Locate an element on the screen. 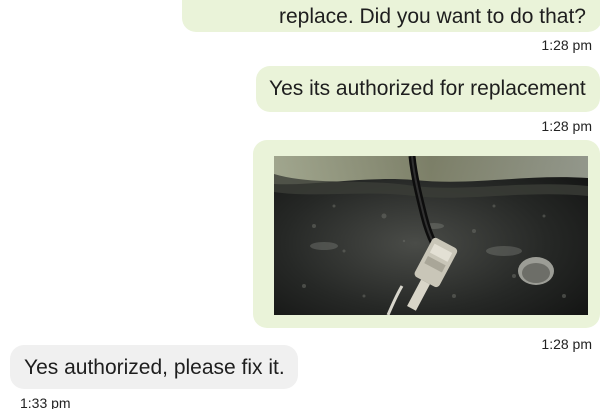 The image size is (600, 409). message-text: Yes authorized, please fix it. is located at coordinates (154, 367).